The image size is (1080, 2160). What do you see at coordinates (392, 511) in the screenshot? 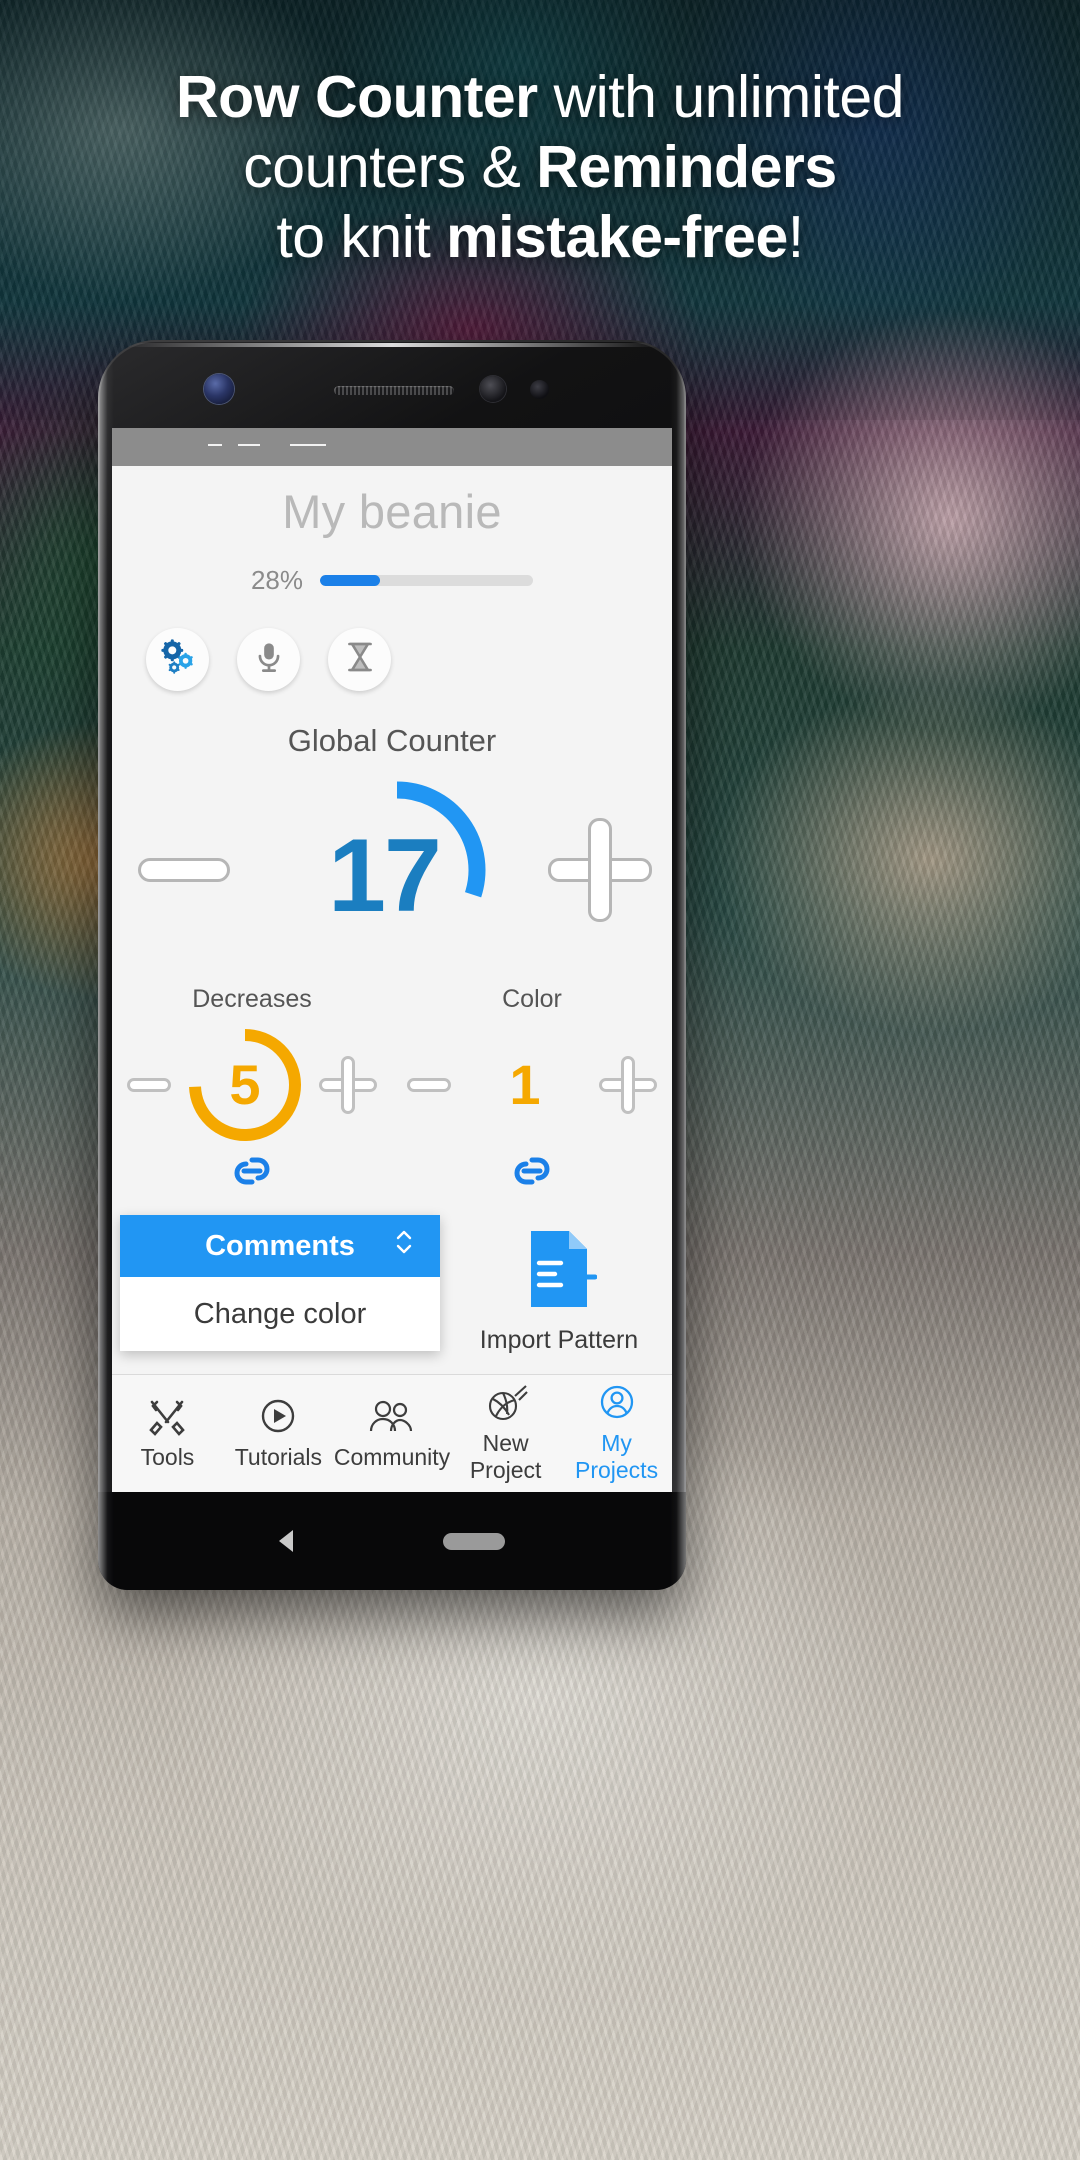
I see `project-title: My beanie` at bounding box center [392, 511].